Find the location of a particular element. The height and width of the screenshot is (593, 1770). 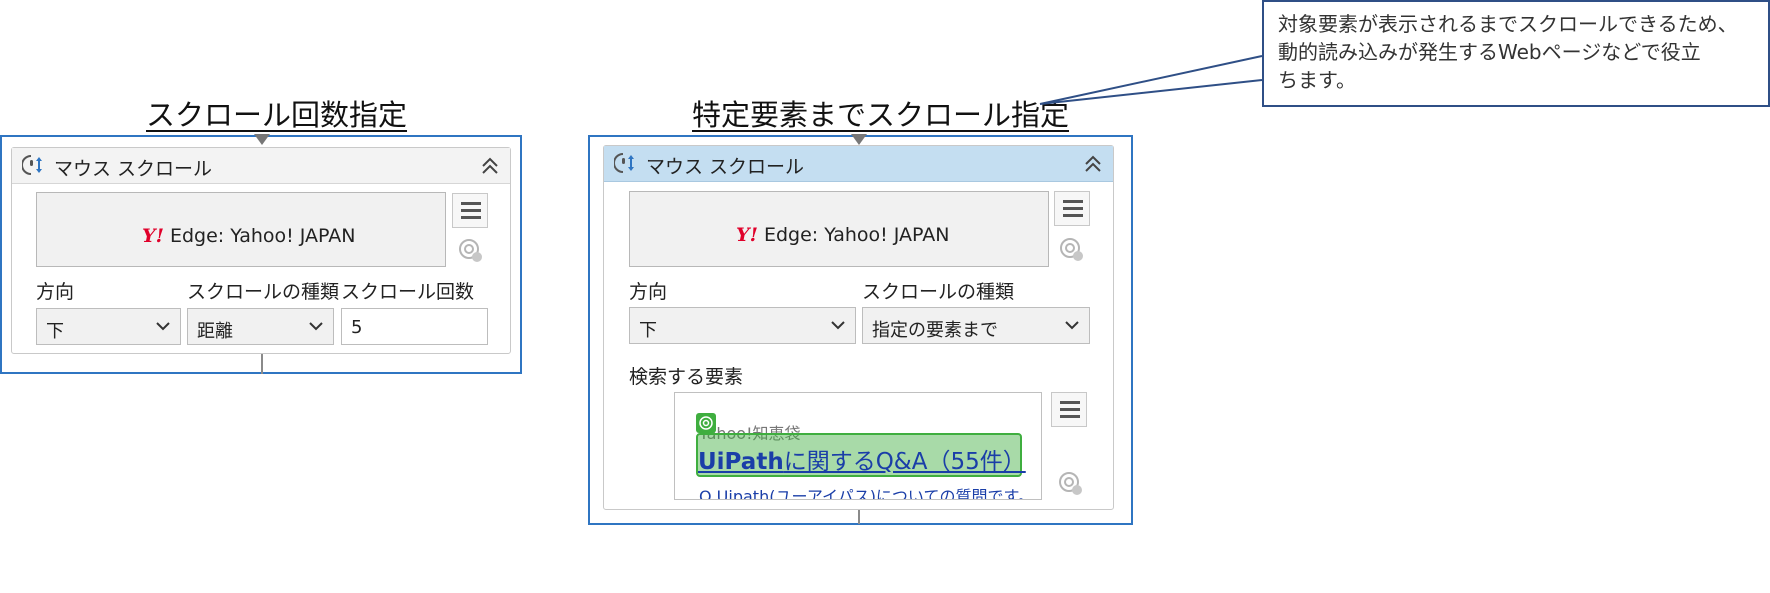

scroll-count-input: 5 is located at coordinates (414, 326).